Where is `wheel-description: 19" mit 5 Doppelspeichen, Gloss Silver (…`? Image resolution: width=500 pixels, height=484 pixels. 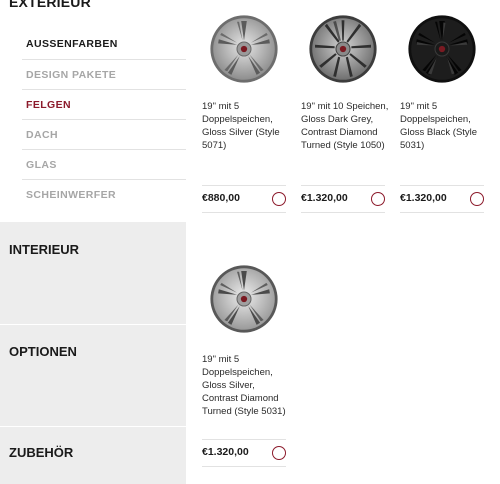 wheel-description: 19" mit 5 Doppelspeichen, Gloss Silver (… is located at coordinates (241, 126).